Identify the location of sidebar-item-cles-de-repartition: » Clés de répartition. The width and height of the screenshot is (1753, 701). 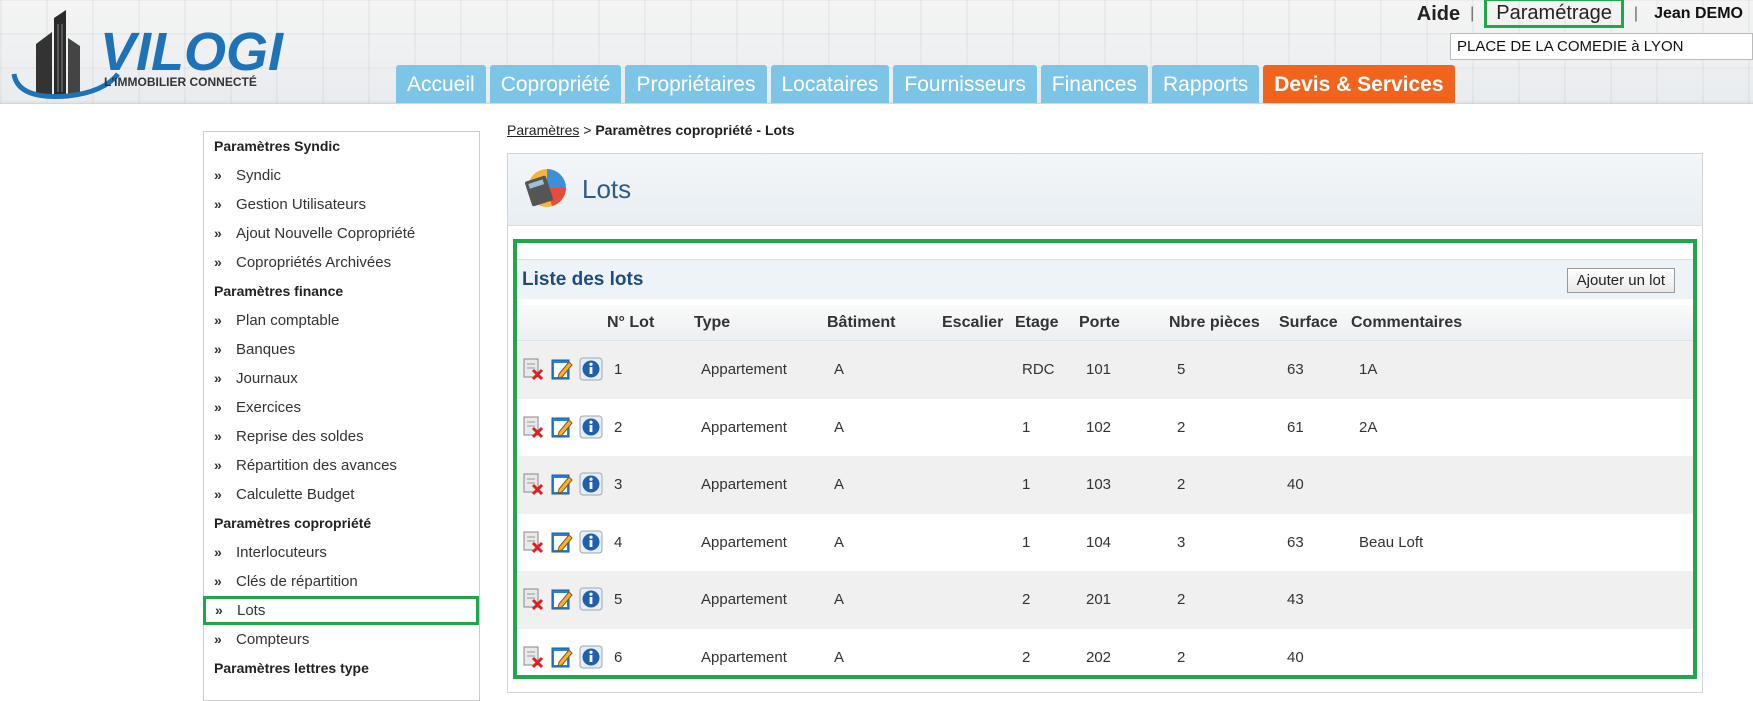
(341, 581).